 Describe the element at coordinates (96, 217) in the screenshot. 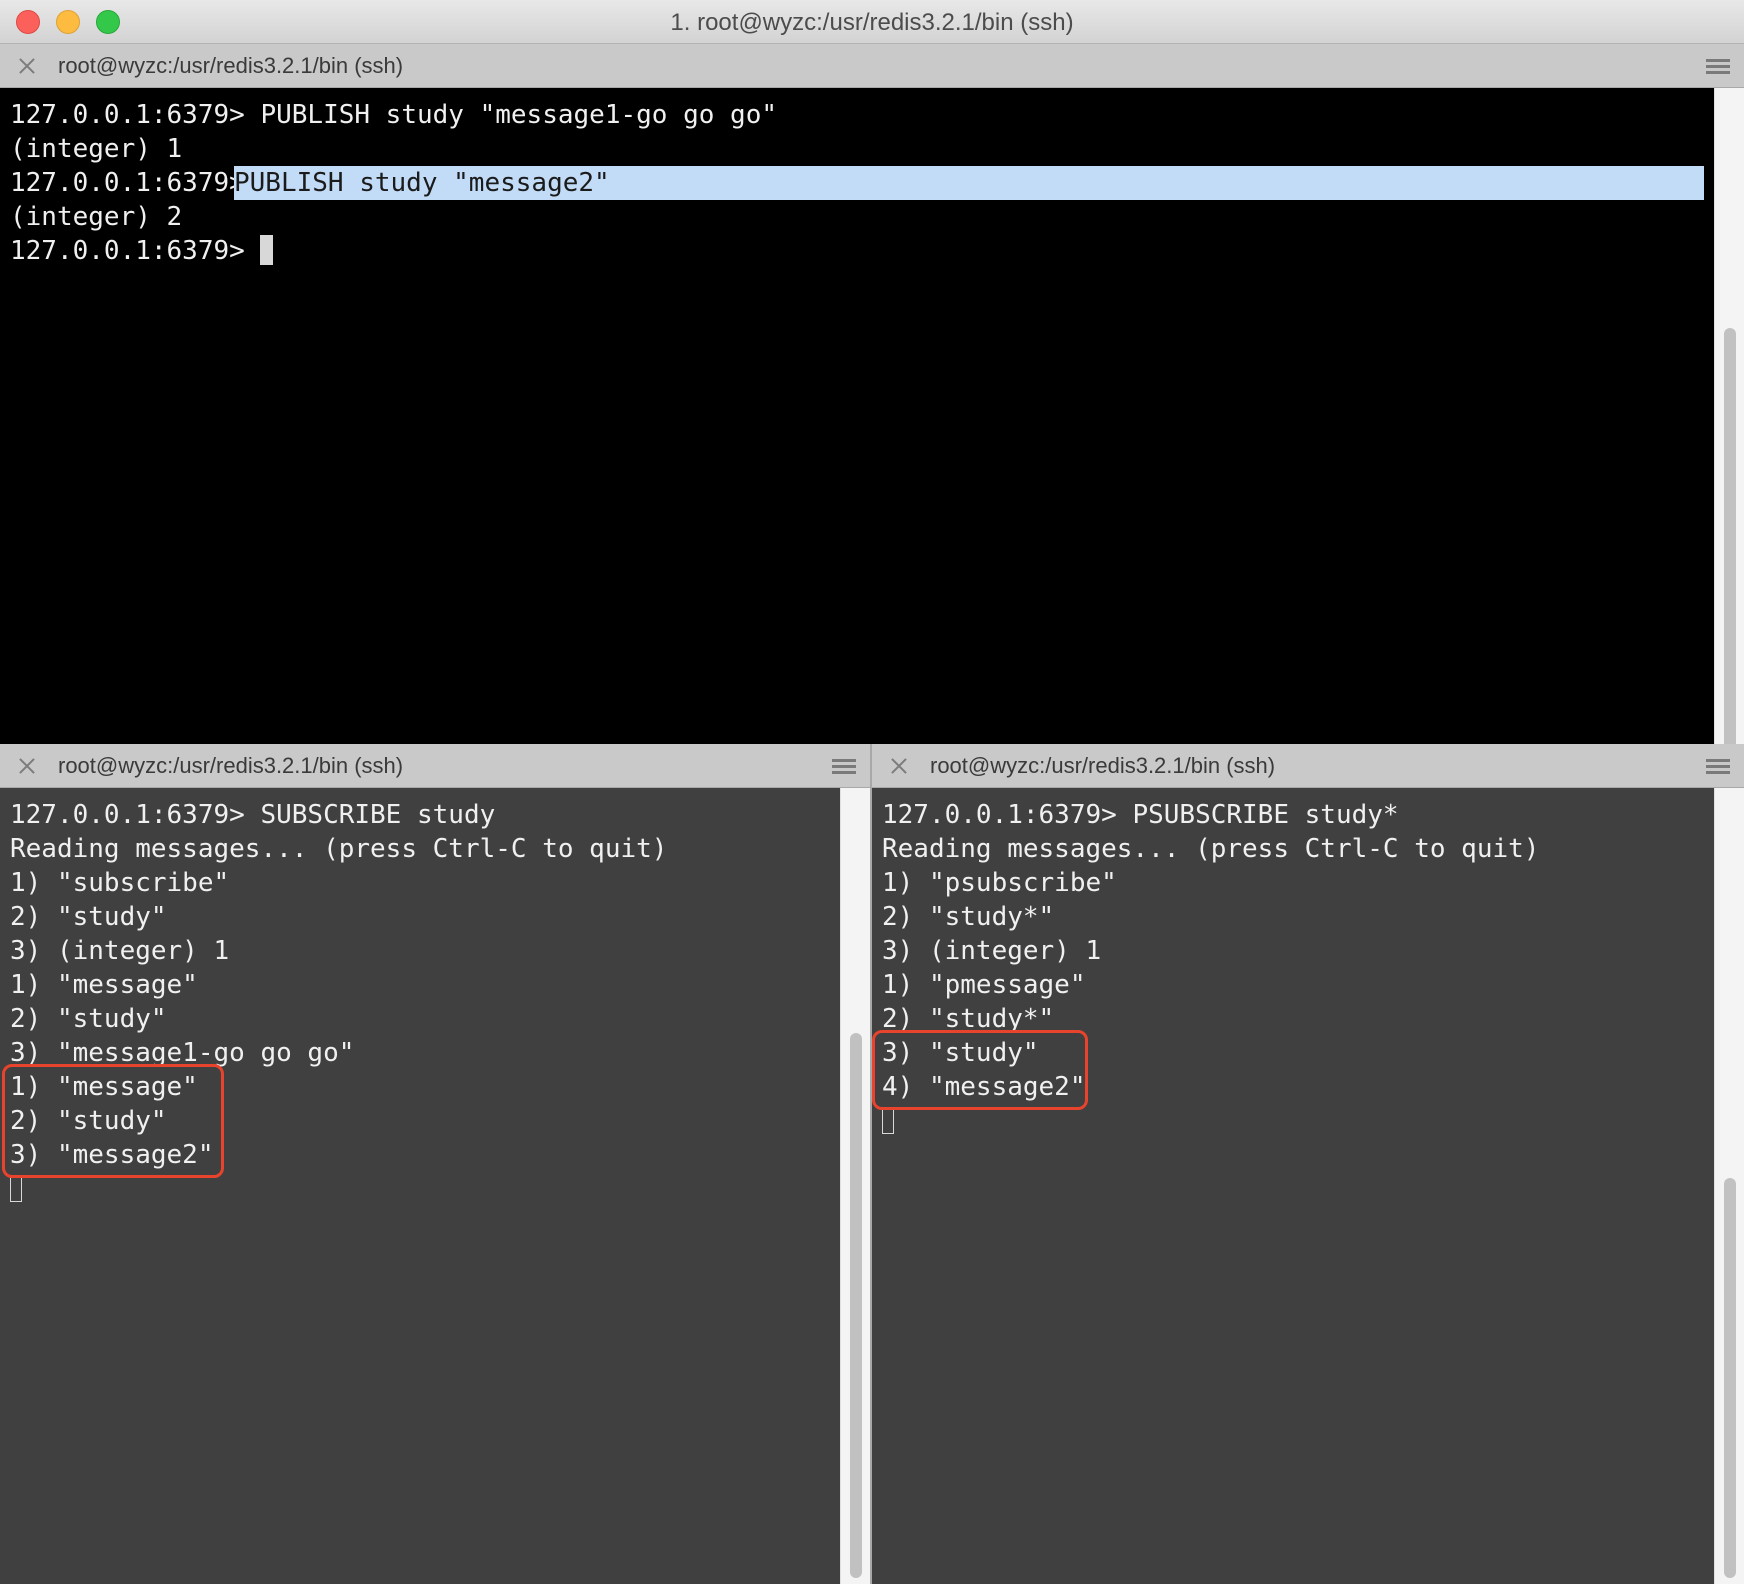

I see `terminal-line: (integer) 2` at that location.